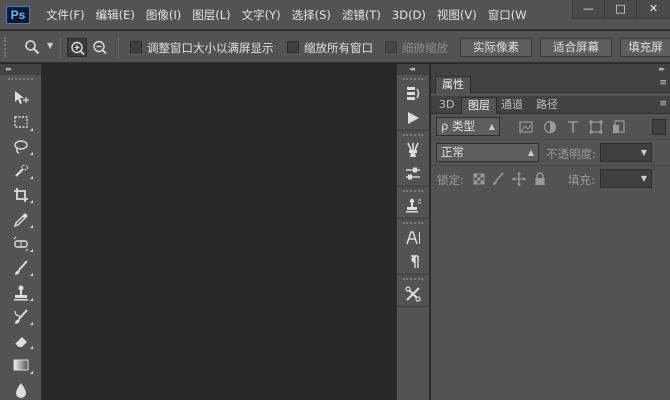  I want to click on character-panel-icon, so click(413, 238).